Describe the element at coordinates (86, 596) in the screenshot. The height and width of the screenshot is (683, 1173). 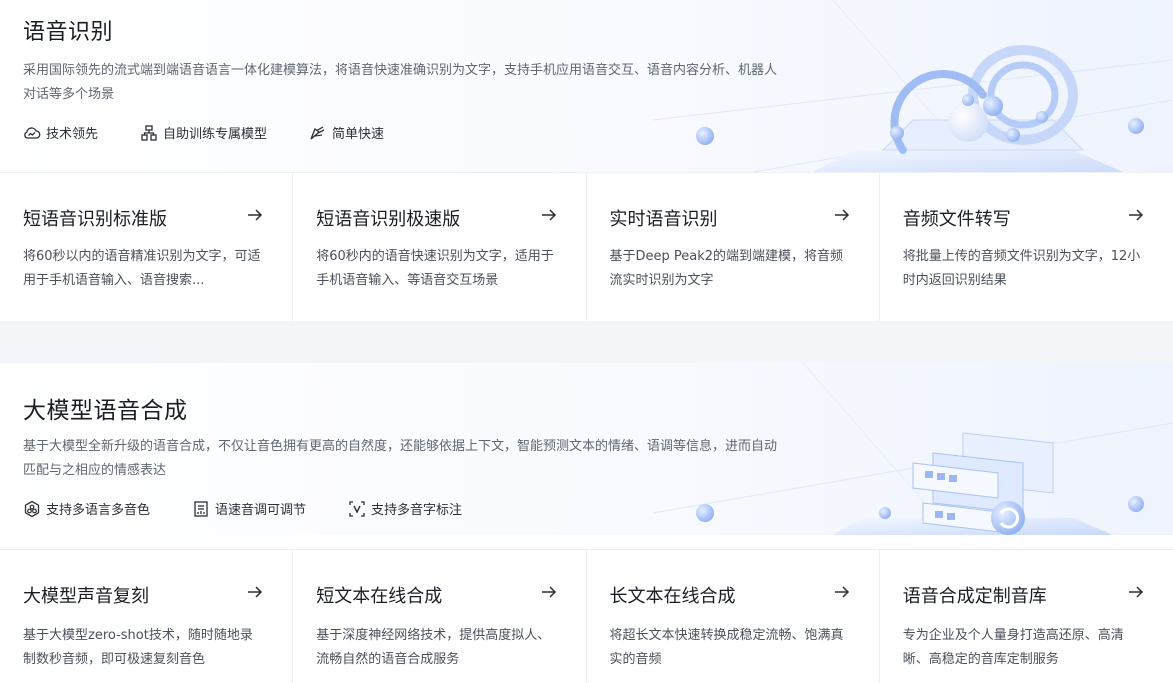
I see `card-title: 大模型声音复刻` at that location.